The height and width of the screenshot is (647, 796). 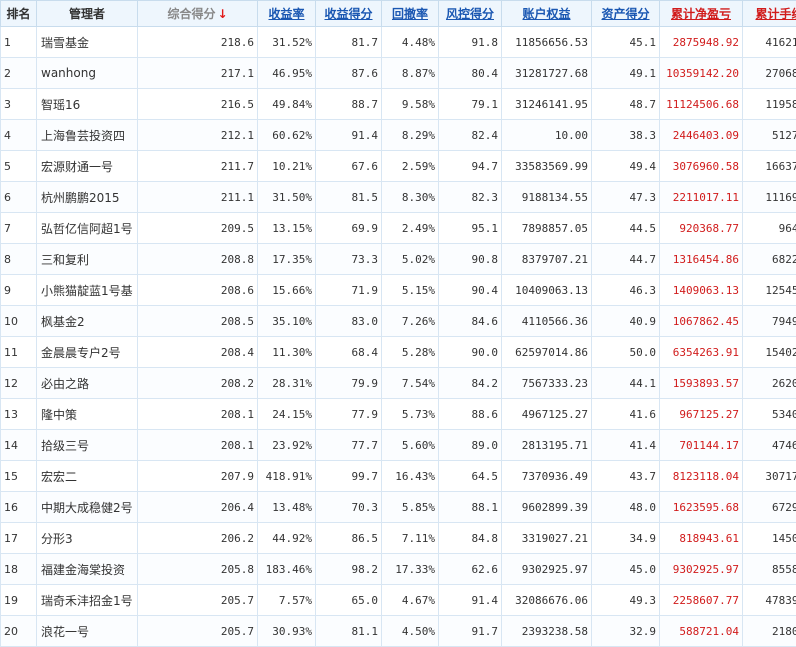 What do you see at coordinates (198, 507) in the screenshot?
I see `cell-composite-score: 206.4` at bounding box center [198, 507].